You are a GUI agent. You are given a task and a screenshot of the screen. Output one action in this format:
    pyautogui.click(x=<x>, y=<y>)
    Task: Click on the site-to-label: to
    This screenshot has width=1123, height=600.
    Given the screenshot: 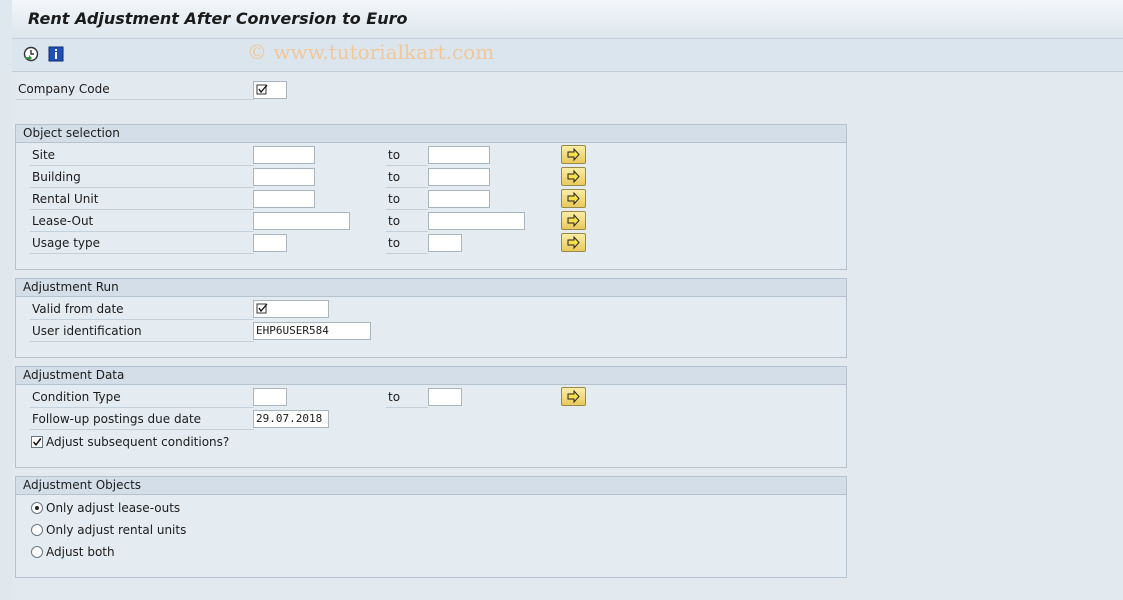 What is the action you would take?
    pyautogui.click(x=407, y=156)
    